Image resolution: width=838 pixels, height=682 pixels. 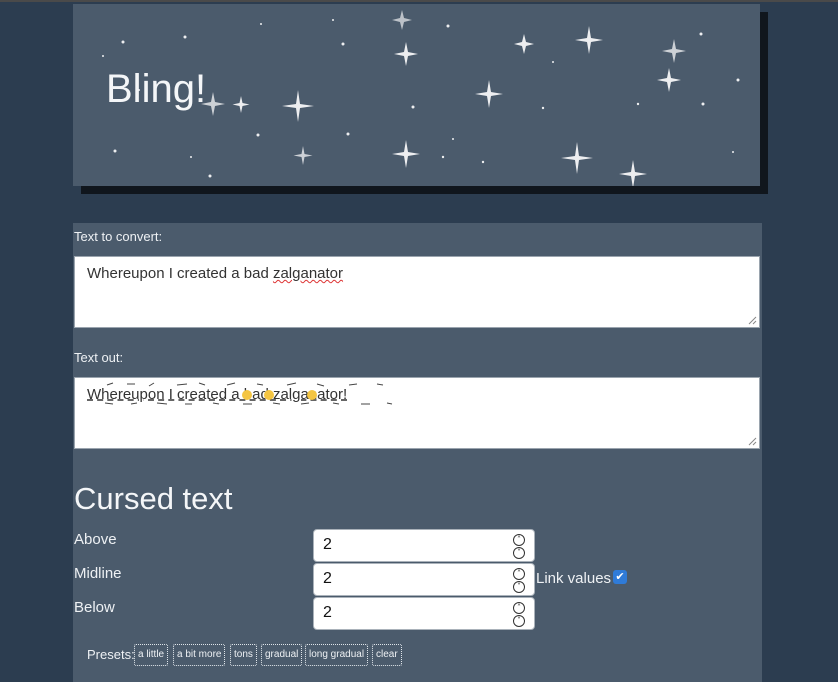 What do you see at coordinates (180, 273) in the screenshot?
I see `input-text: Whereupon I created a bad` at bounding box center [180, 273].